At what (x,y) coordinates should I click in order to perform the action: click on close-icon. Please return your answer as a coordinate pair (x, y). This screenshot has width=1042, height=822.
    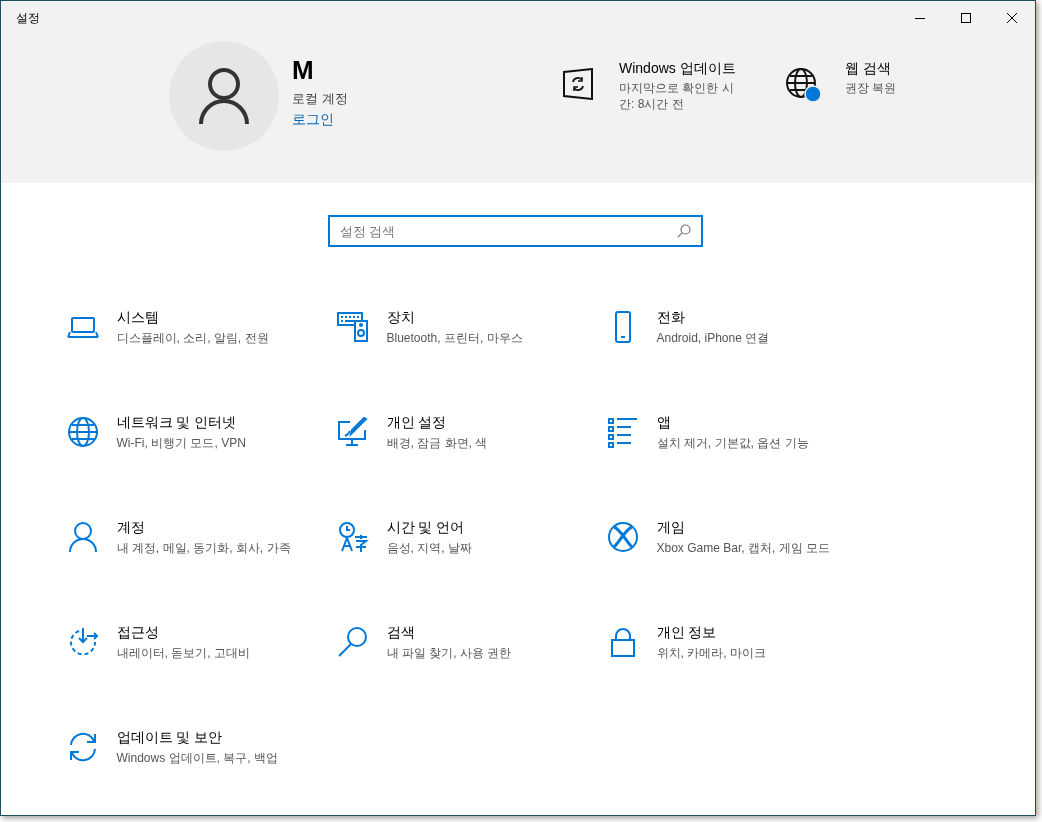
    Looking at the image, I should click on (1012, 17).